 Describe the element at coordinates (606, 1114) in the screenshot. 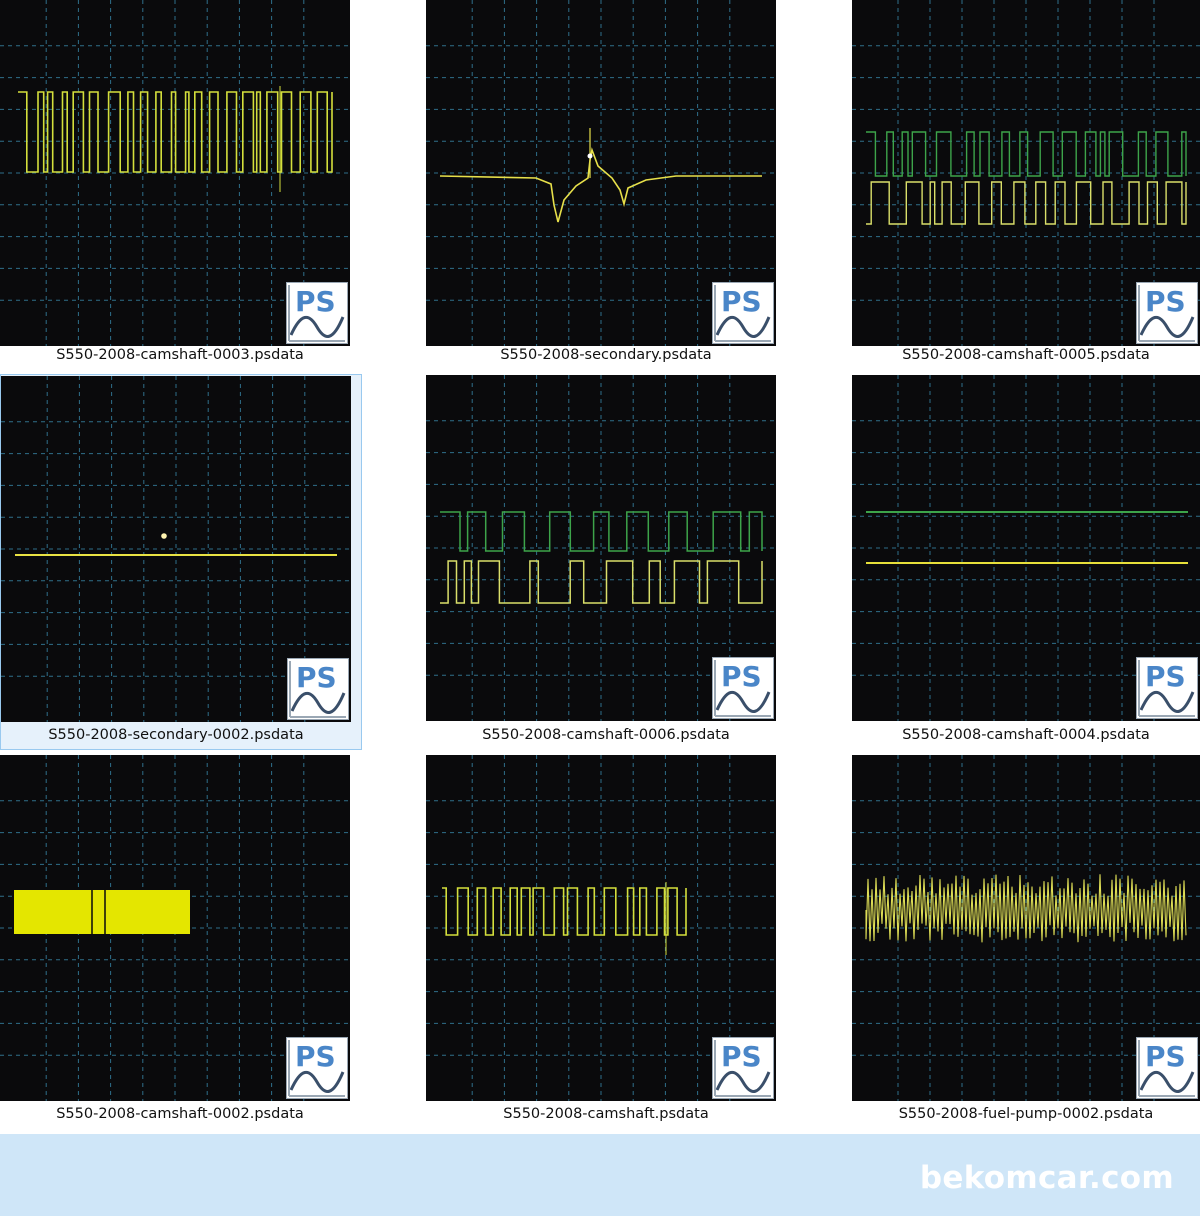

I see `file-name: S550-2008-camshaft.psdata` at that location.